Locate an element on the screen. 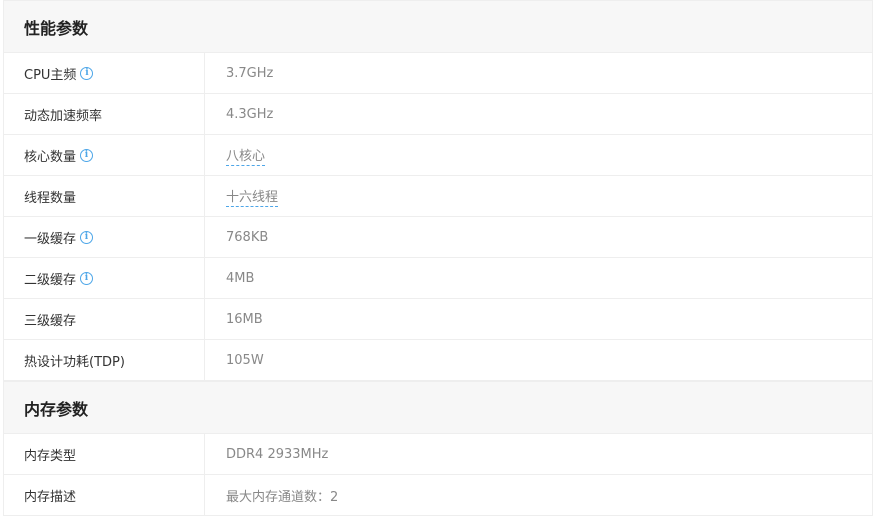 The image size is (877, 516). spec-name-label: 内存类型 is located at coordinates (50, 456).